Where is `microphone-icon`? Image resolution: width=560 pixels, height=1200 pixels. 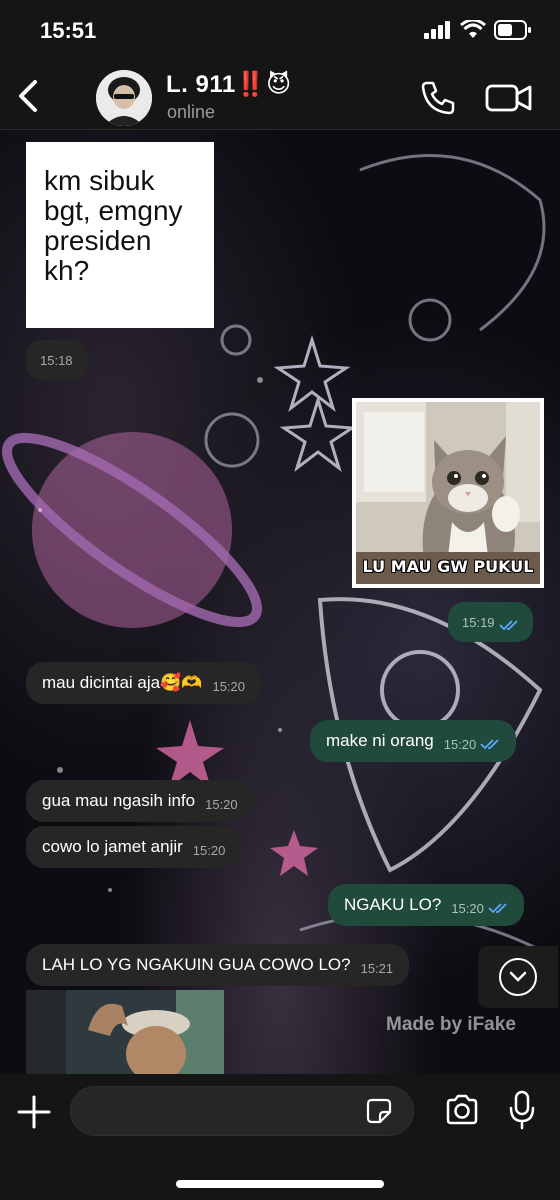 microphone-icon is located at coordinates (522, 1110).